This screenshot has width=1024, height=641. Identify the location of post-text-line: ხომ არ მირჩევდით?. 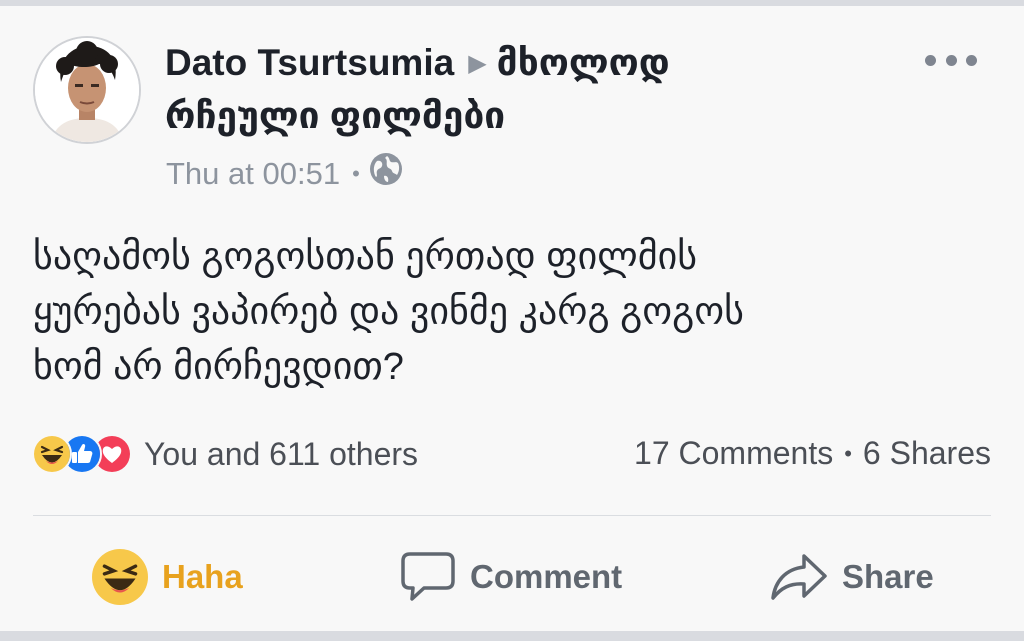
(218, 367).